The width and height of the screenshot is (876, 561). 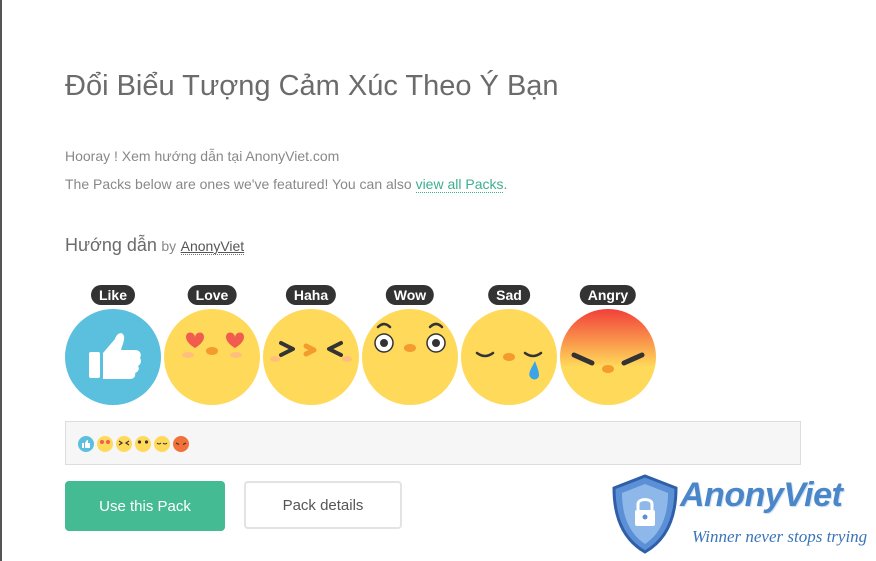 I want to click on pack-by-label: by, so click(x=169, y=246).